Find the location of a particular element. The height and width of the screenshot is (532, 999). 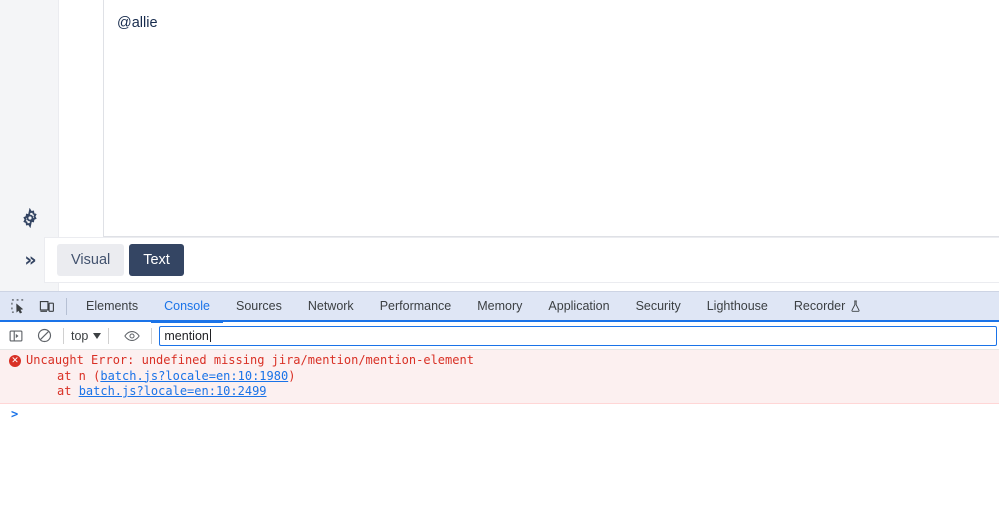

tab-security: Security is located at coordinates (658, 306).